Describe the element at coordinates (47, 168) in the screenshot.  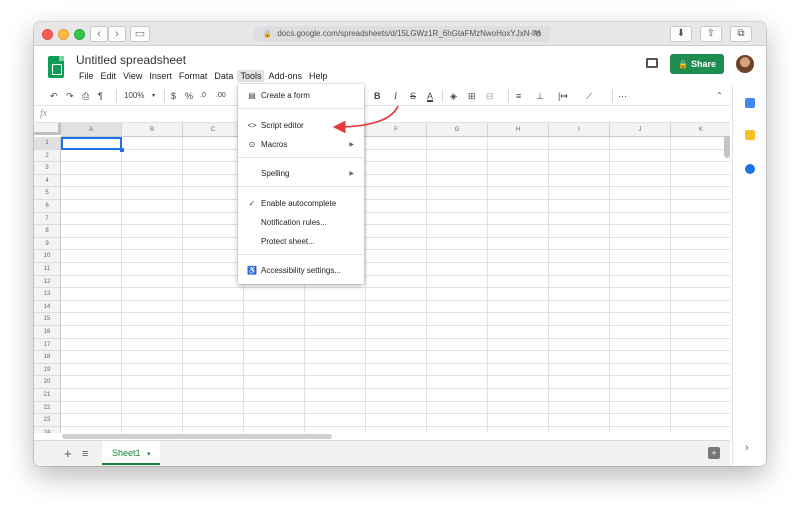
I see `row-header-3: 3` at that location.